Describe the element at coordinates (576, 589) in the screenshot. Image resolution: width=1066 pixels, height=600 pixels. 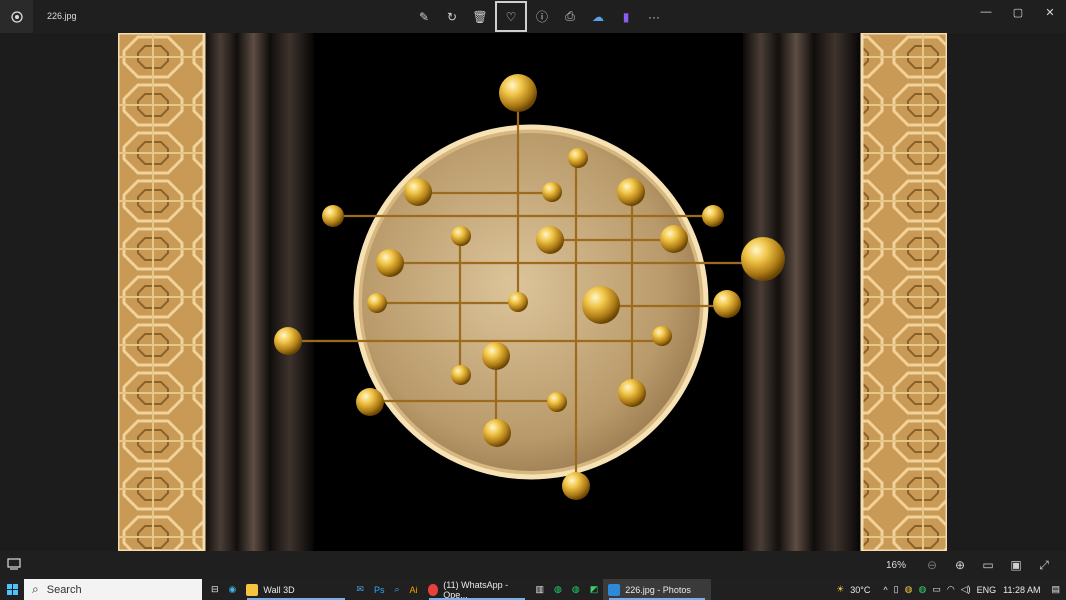
I see `phone-link-icon: ◍` at that location.